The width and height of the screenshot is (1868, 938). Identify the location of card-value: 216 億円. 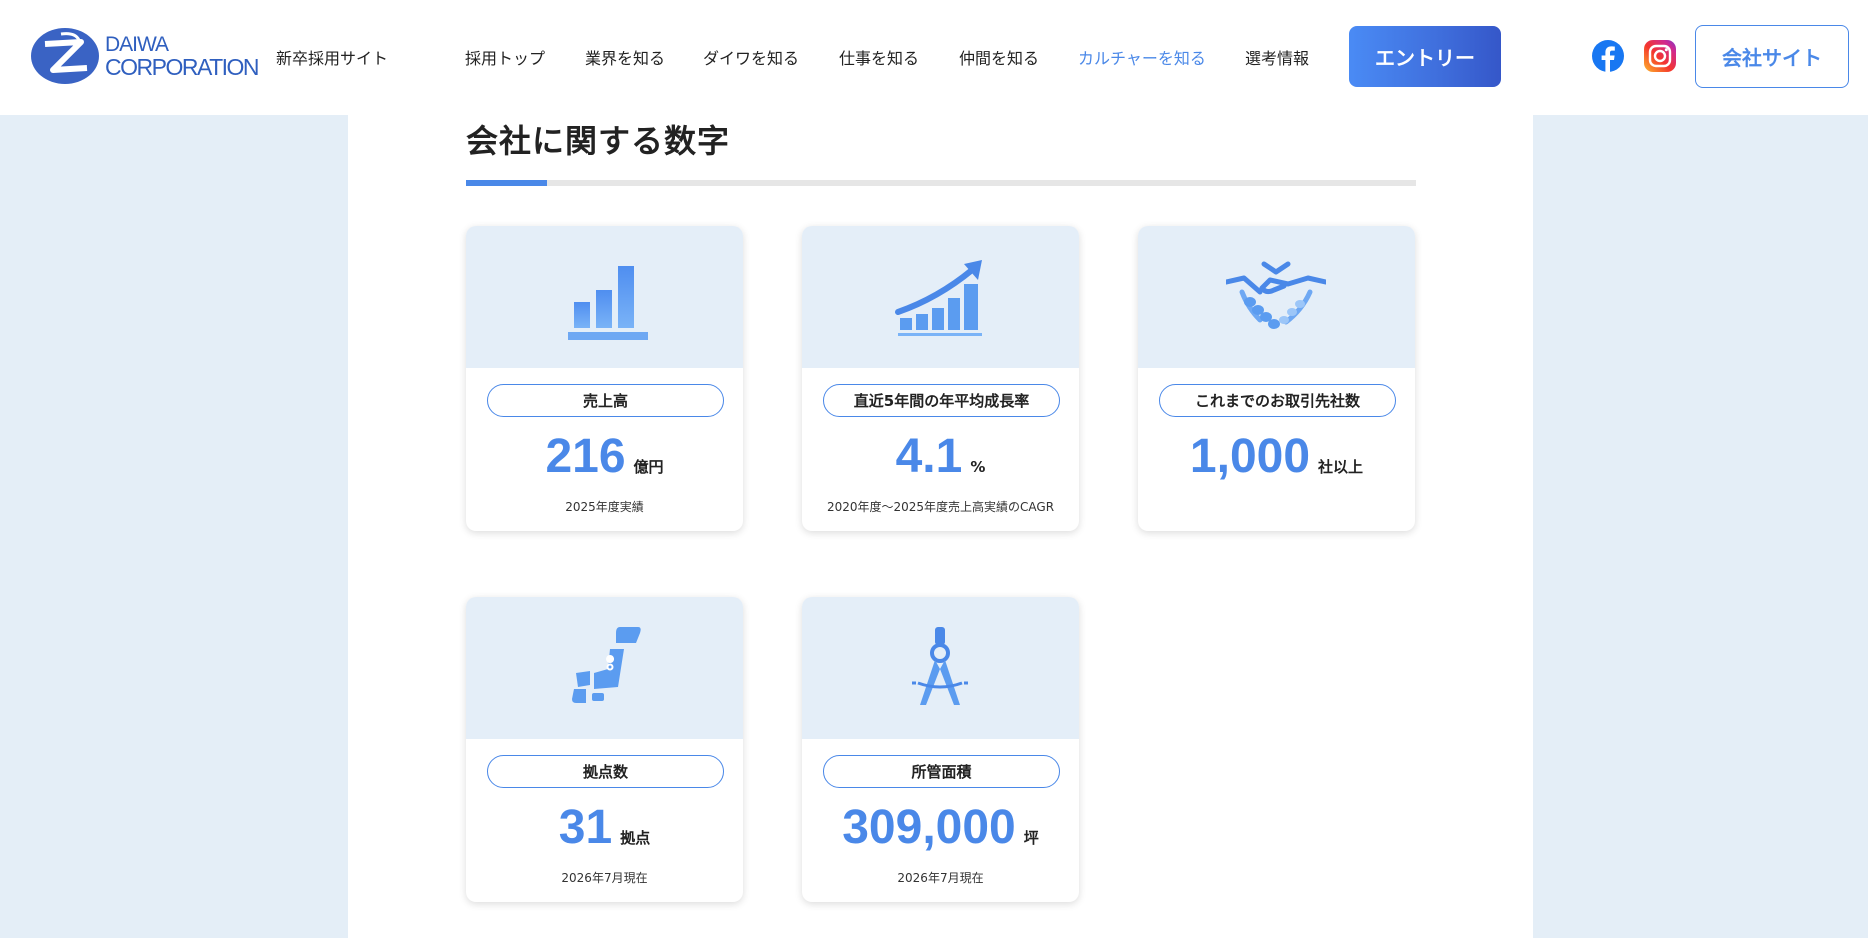
(604, 459).